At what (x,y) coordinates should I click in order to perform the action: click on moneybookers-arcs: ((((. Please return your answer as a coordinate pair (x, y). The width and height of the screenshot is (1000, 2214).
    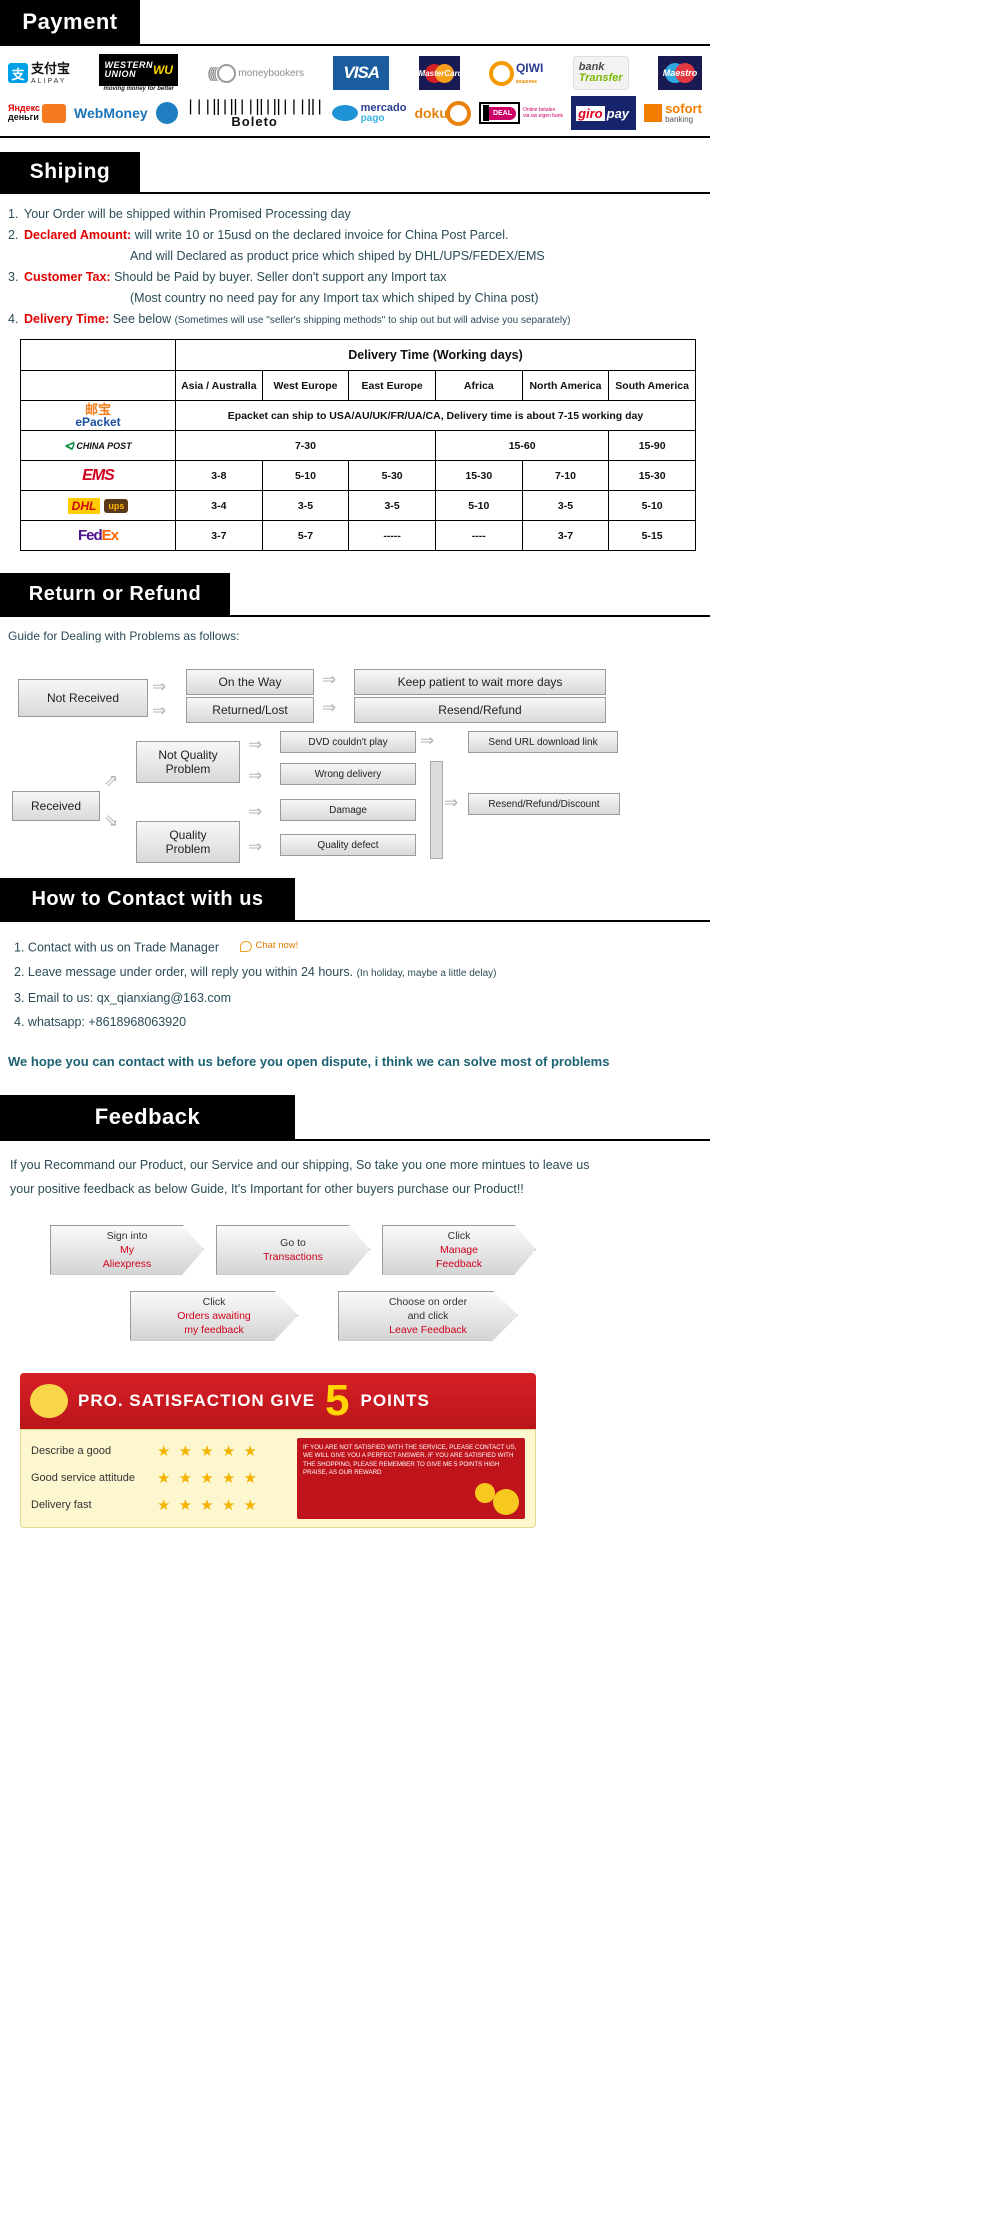
    Looking at the image, I should click on (212, 73).